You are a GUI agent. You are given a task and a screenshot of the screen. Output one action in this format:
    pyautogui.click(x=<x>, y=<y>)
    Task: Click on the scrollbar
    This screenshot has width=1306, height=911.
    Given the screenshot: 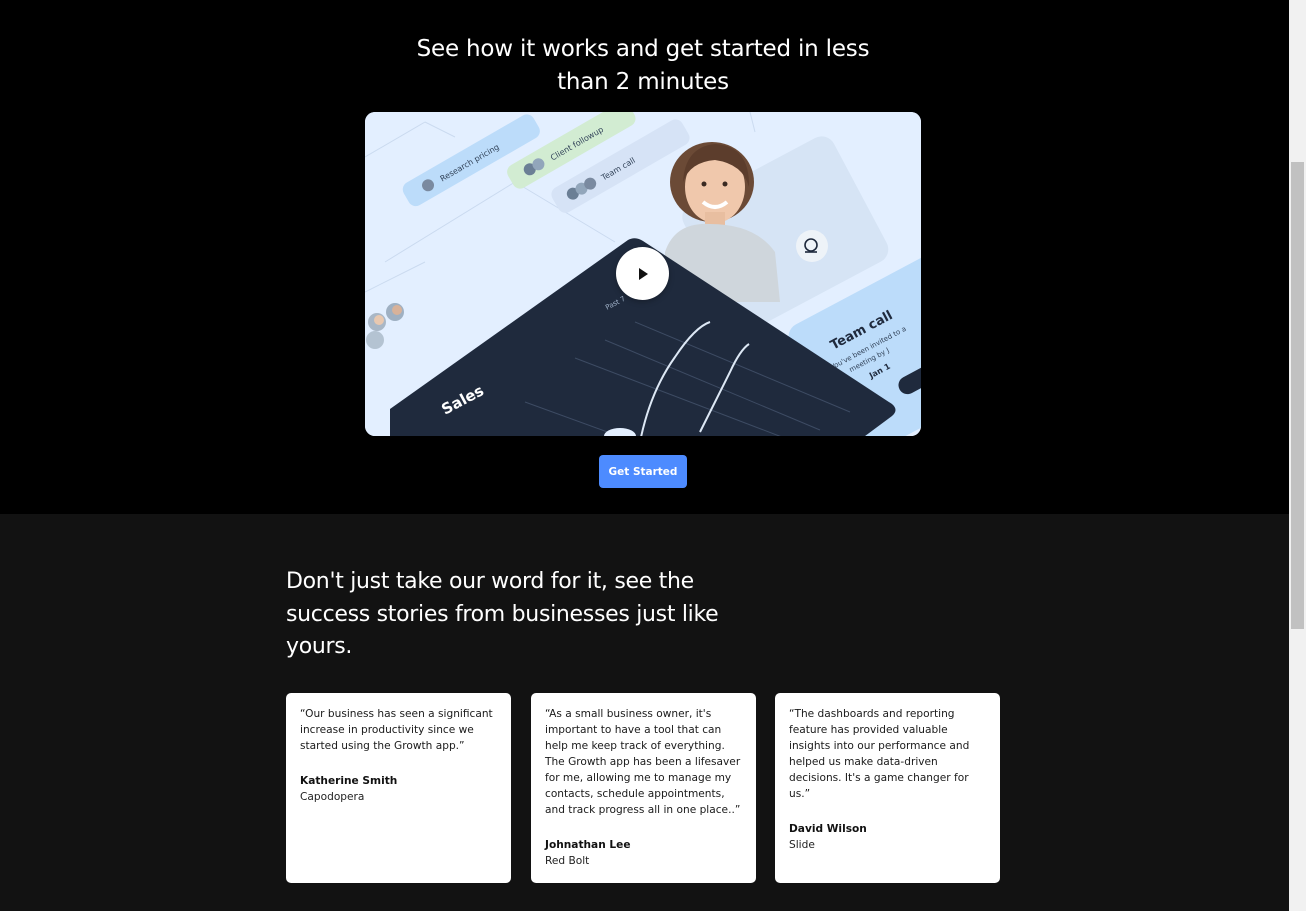 What is the action you would take?
    pyautogui.click(x=1297, y=455)
    